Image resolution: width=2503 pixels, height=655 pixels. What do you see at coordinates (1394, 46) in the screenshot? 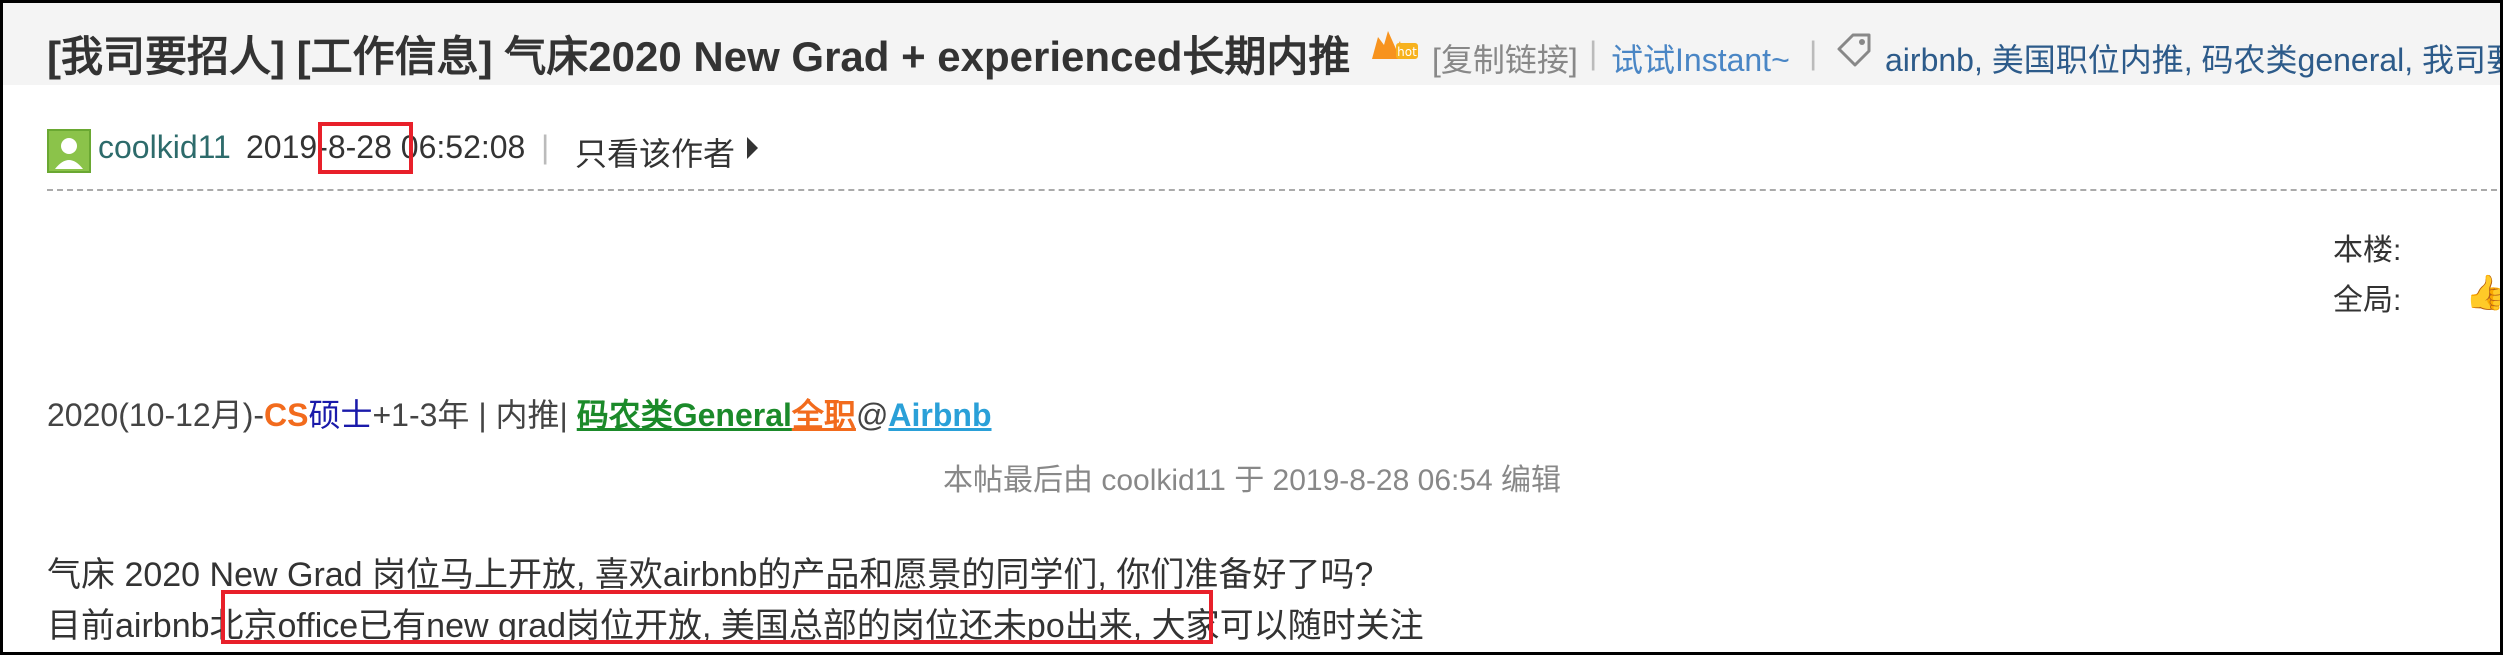
I see `fire-hot-icon: hot` at bounding box center [1394, 46].